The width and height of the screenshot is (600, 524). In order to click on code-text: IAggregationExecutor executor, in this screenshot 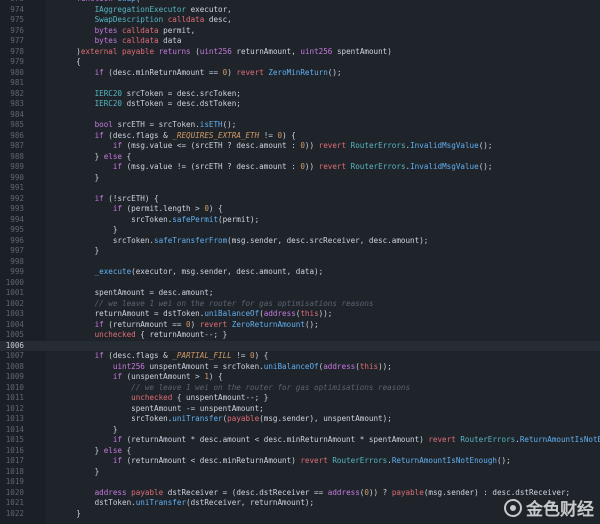, I will do `click(329, 10)`.